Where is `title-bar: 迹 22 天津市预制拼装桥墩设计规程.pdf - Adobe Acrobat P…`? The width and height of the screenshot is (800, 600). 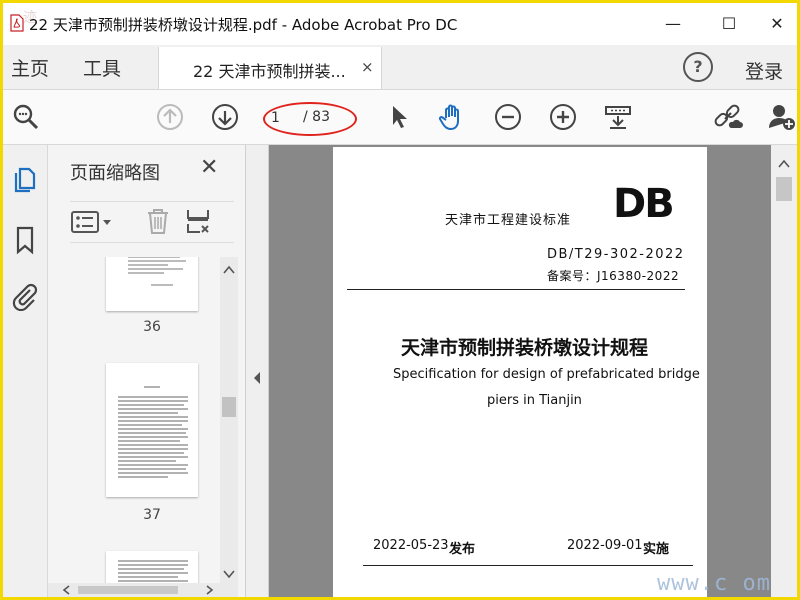
title-bar: 迹 22 天津市预制拼装桥墩设计规程.pdf - Adobe Acrobat P… is located at coordinates (400, 24).